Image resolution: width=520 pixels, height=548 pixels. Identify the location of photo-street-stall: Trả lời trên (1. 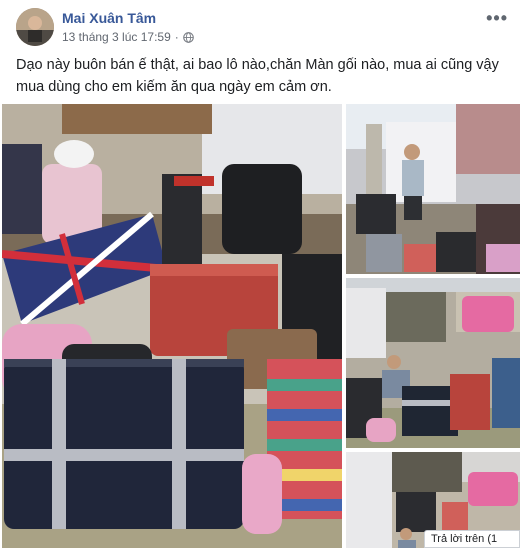
(433, 500).